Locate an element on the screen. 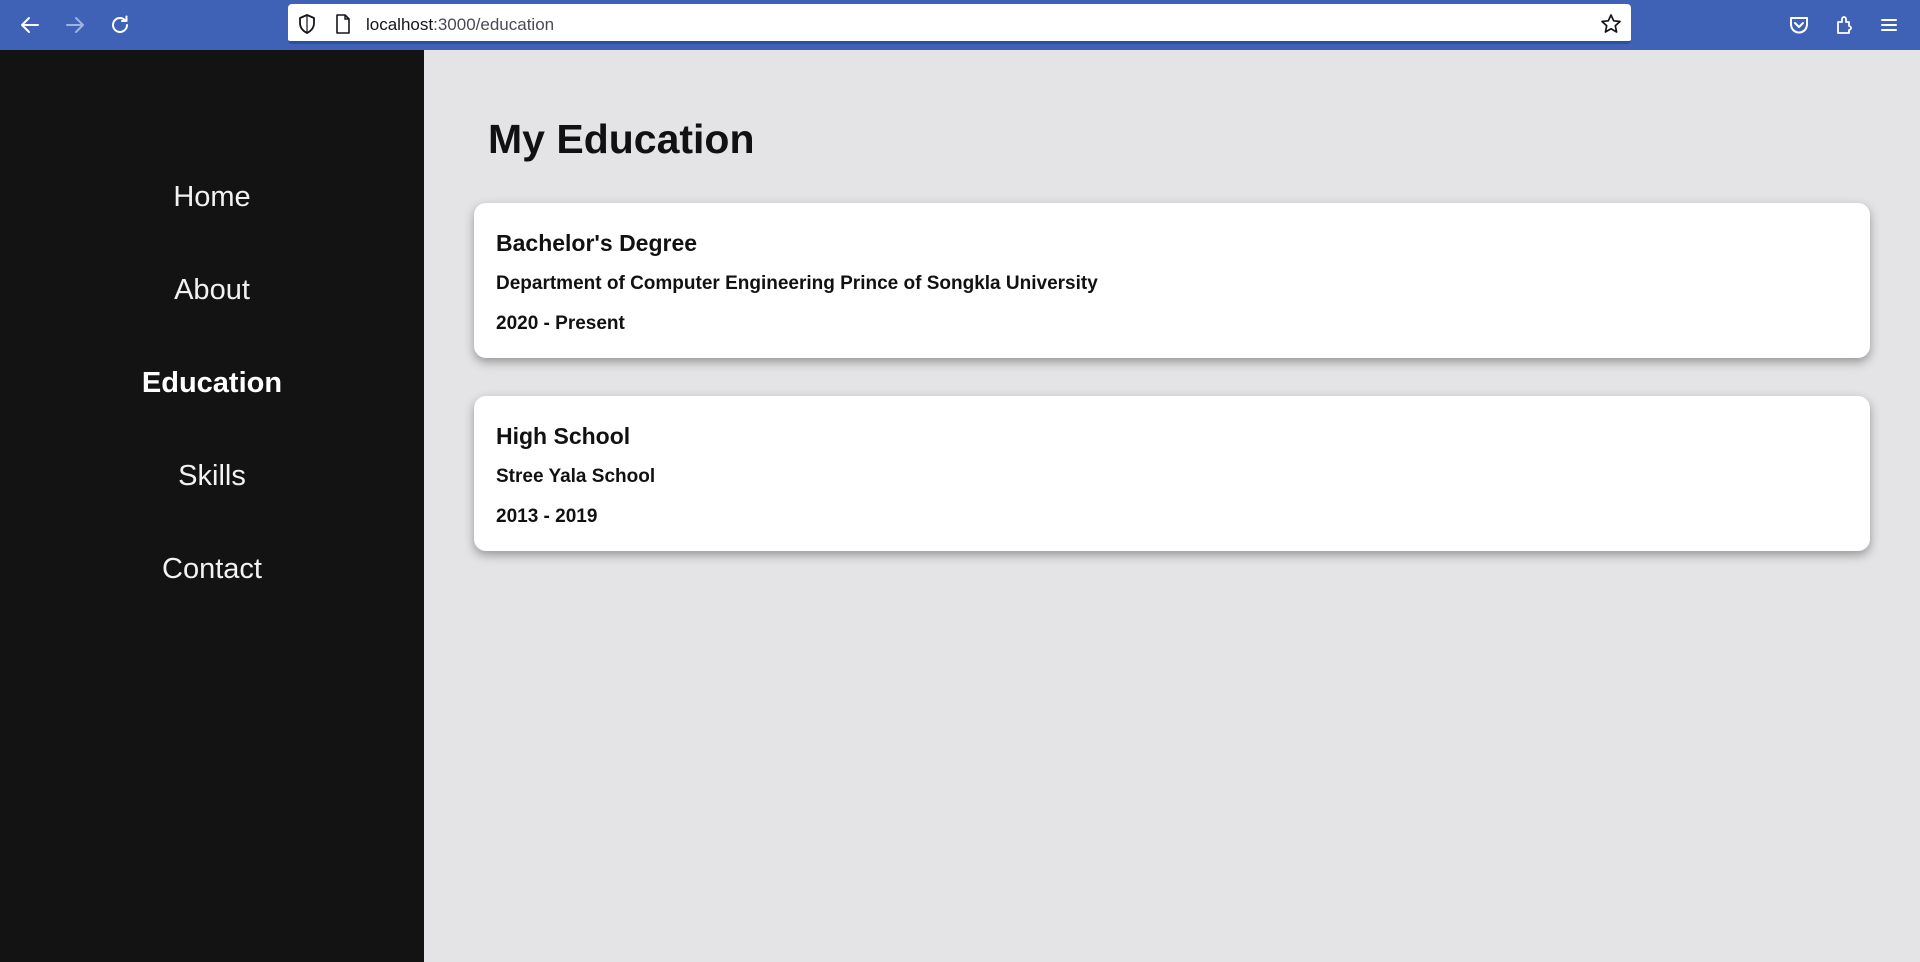 Image resolution: width=1920 pixels, height=962 pixels. extensions-button is located at coordinates (1844, 25).